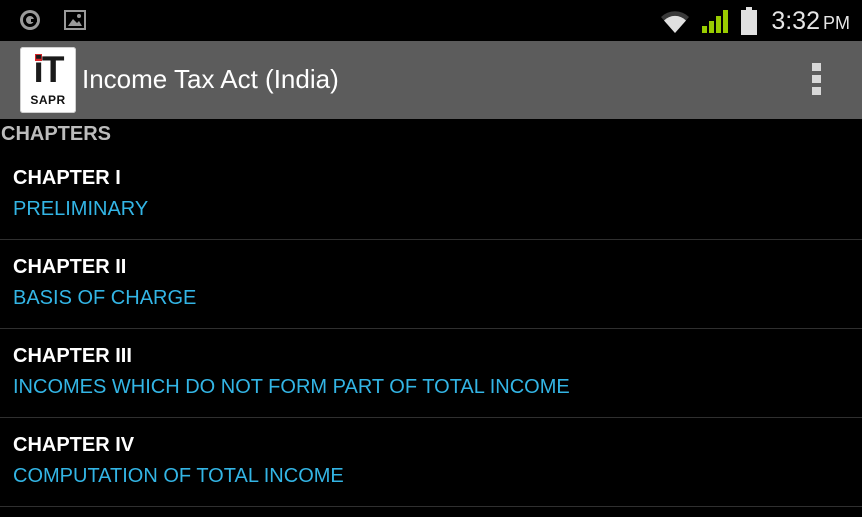  Describe the element at coordinates (72, 356) in the screenshot. I see `chapter-title: CHAPTER III` at that location.